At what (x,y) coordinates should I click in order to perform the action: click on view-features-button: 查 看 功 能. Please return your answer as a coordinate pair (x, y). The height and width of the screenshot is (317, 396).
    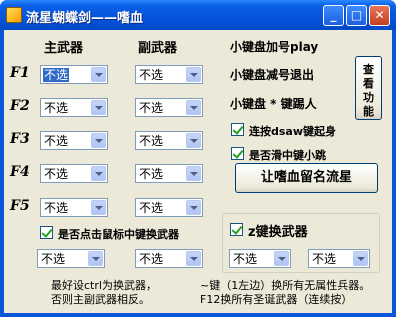
    Looking at the image, I should click on (368, 88).